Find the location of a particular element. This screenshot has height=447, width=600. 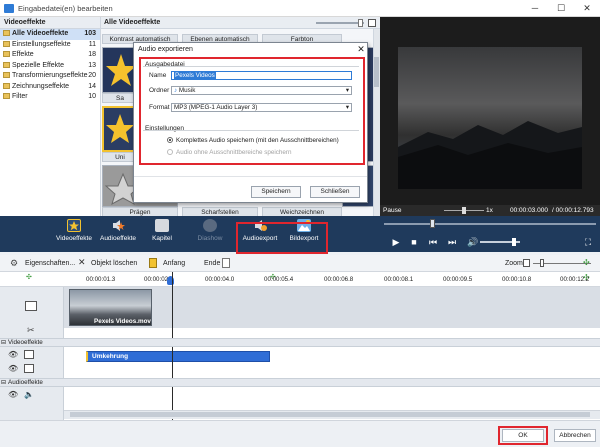

thumbnail-size-knob is located at coordinates (360, 23).